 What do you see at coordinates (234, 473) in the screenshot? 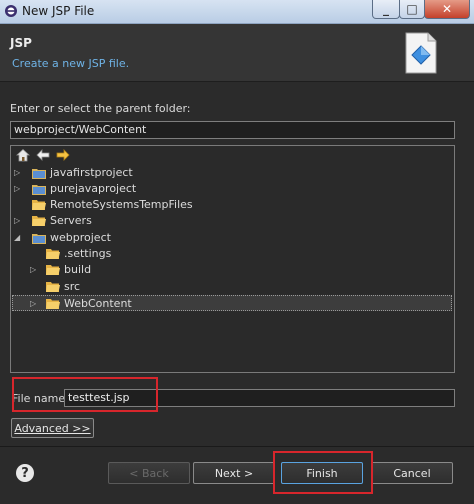
I see `next-button: Next >` at bounding box center [234, 473].